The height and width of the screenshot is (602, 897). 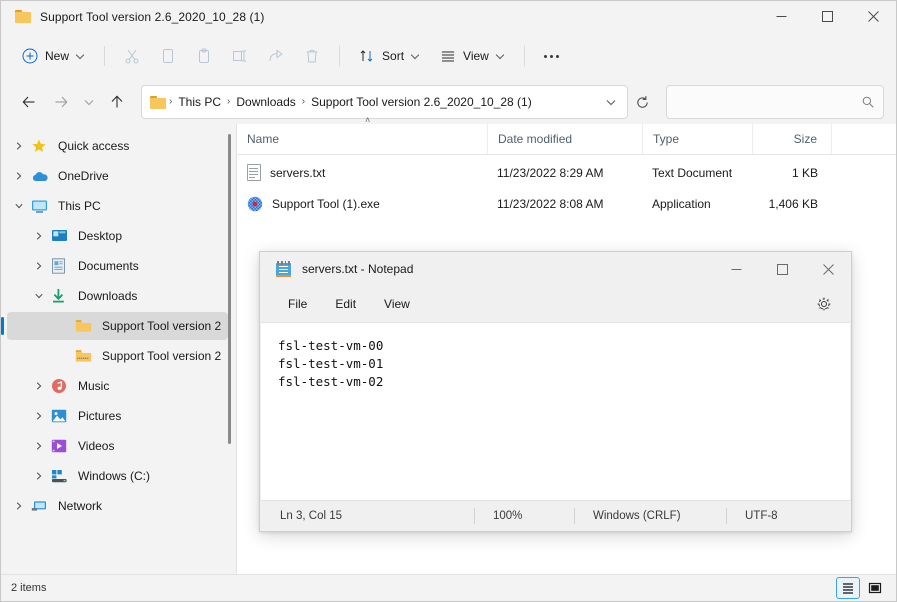 What do you see at coordinates (117, 236) in the screenshot?
I see `sidebar-item-desktop: Desktop` at bounding box center [117, 236].